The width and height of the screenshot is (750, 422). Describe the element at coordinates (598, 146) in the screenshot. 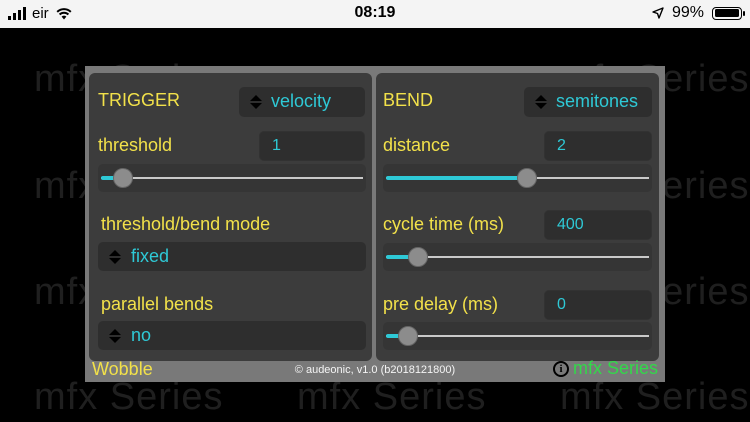

I see `distance-field: 2` at that location.